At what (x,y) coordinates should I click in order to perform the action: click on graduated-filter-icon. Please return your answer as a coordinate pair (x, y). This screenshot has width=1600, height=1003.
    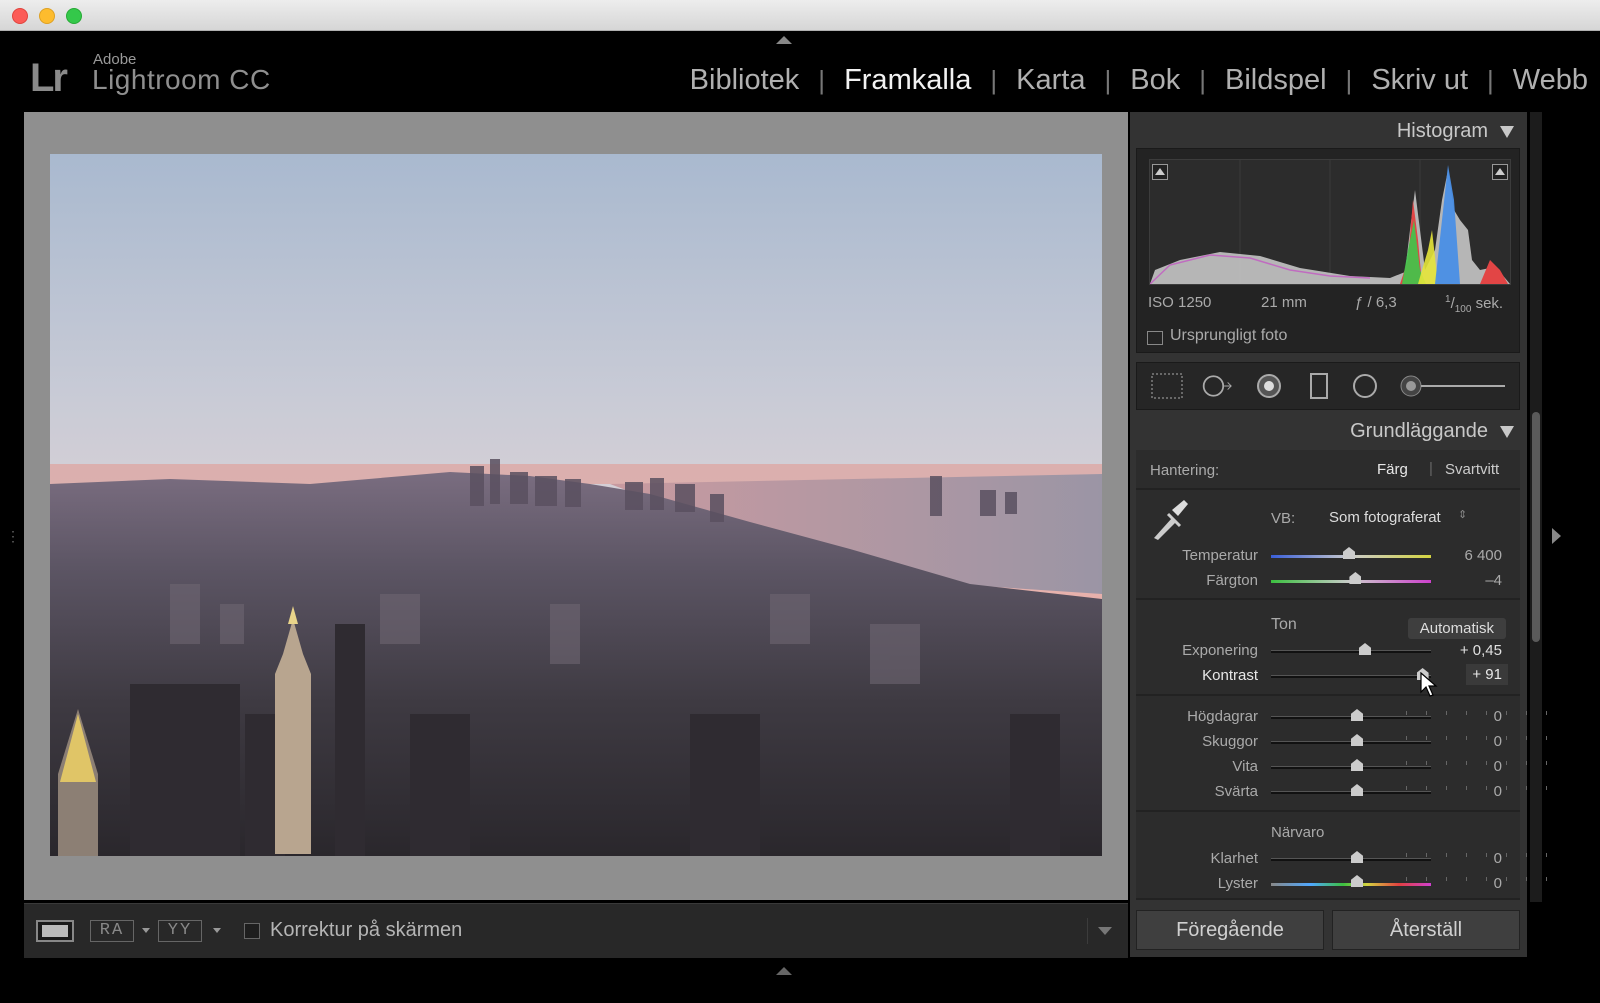
    Looking at the image, I should click on (1319, 386).